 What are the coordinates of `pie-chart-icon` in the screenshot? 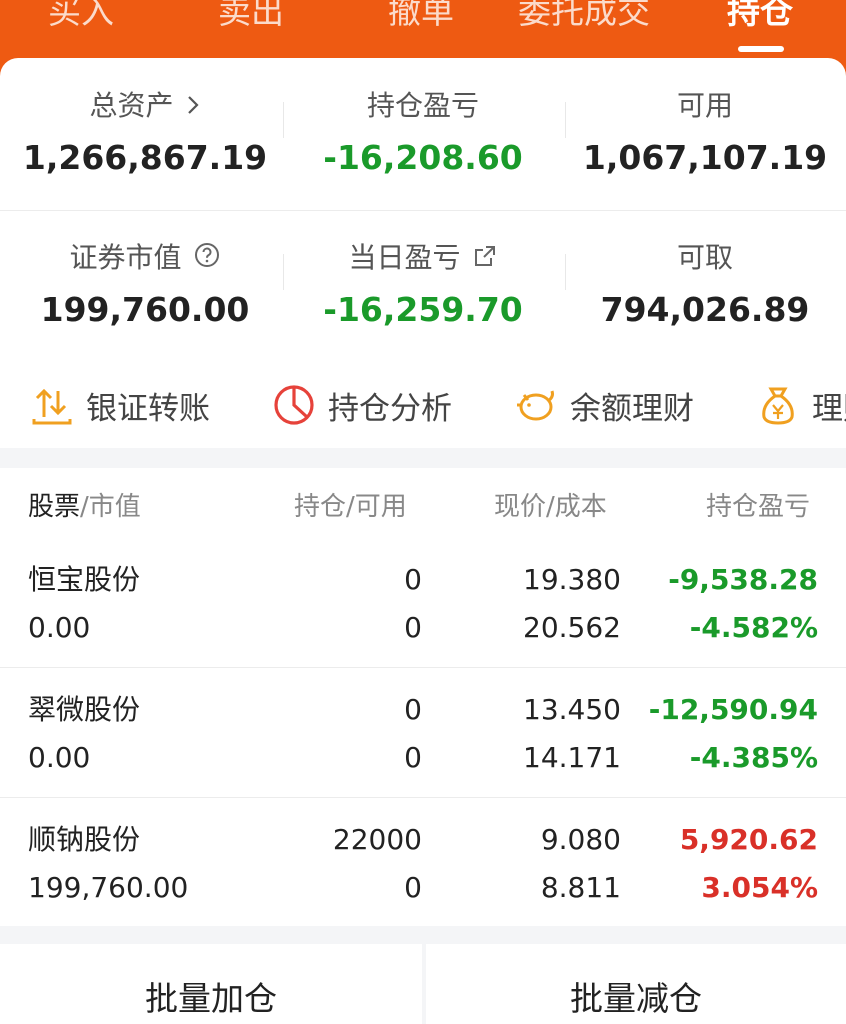 It's located at (294, 405).